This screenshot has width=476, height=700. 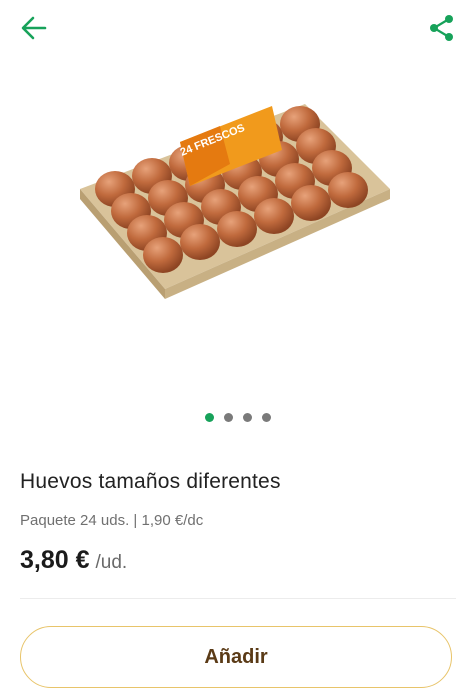 I want to click on share-icon, so click(x=441, y=28).